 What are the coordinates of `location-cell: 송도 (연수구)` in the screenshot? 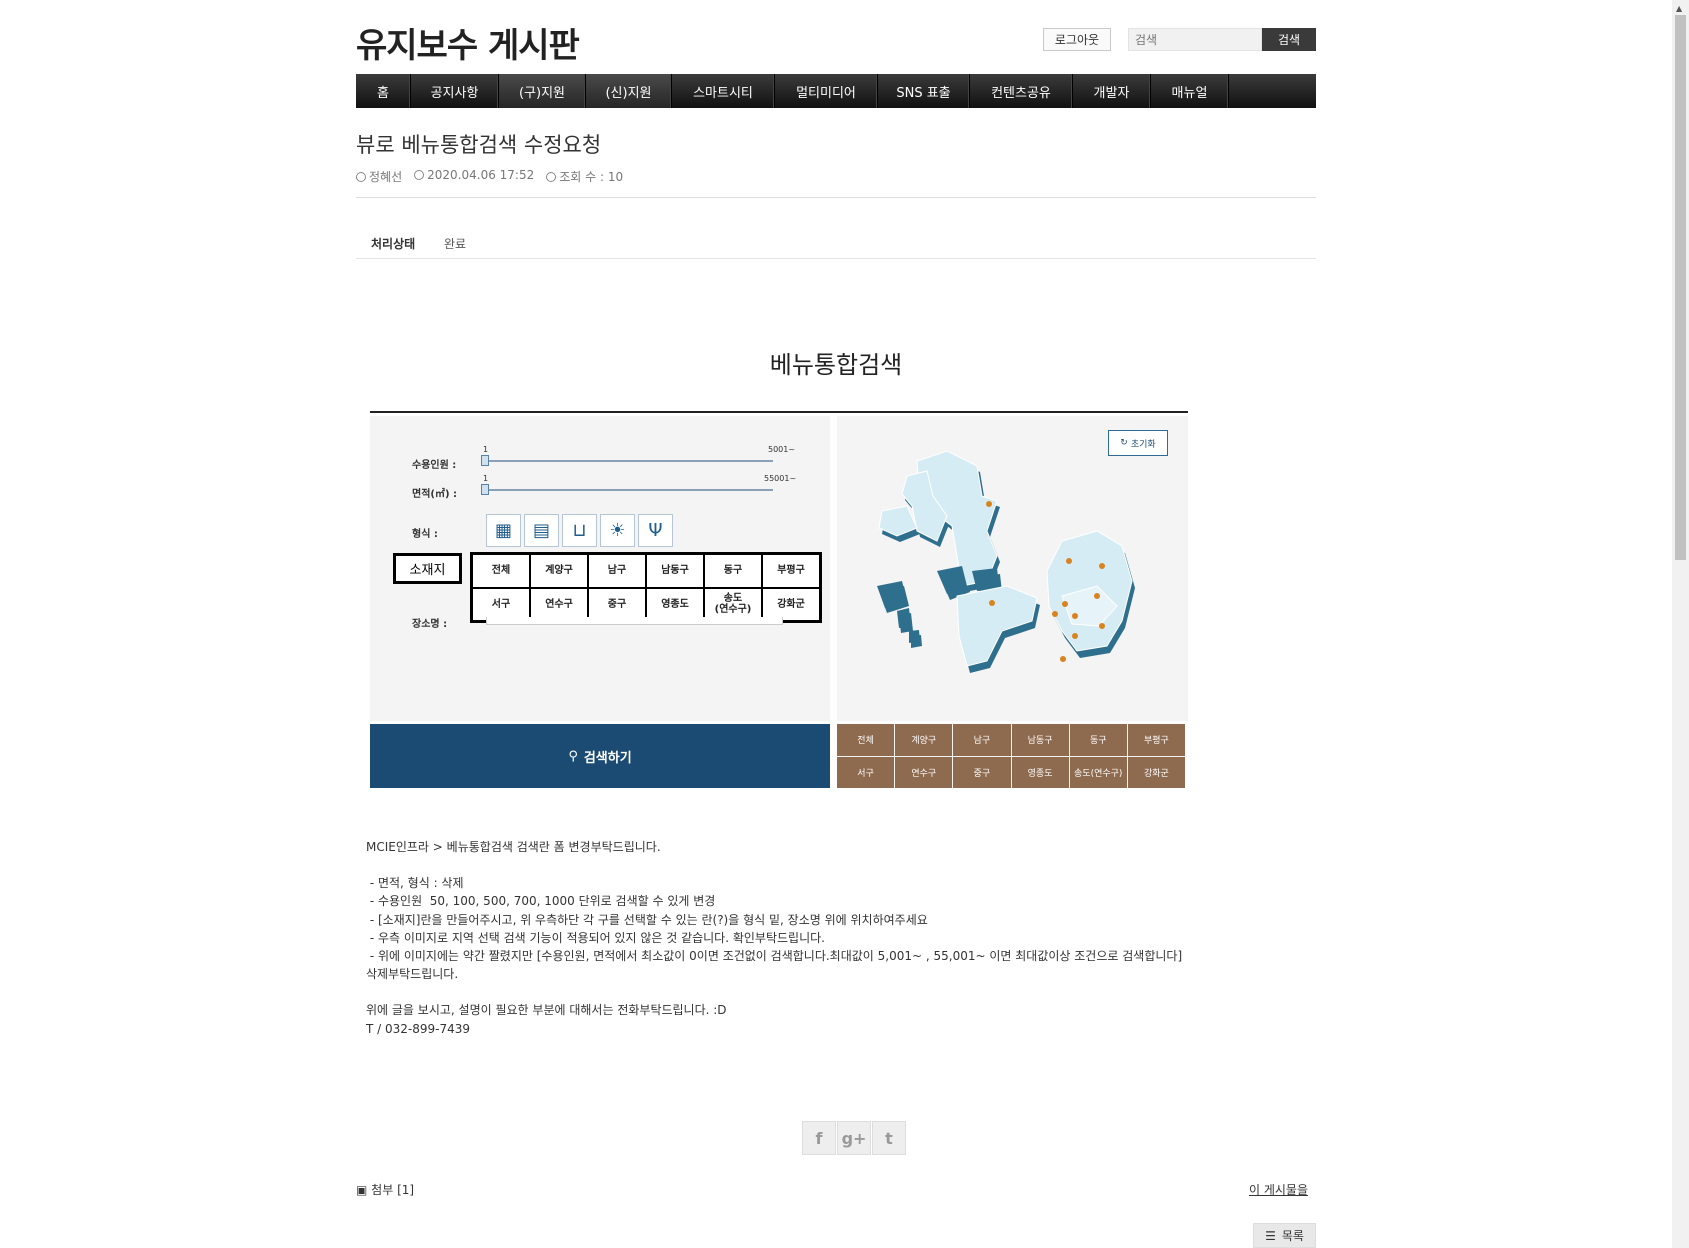 It's located at (733, 604).